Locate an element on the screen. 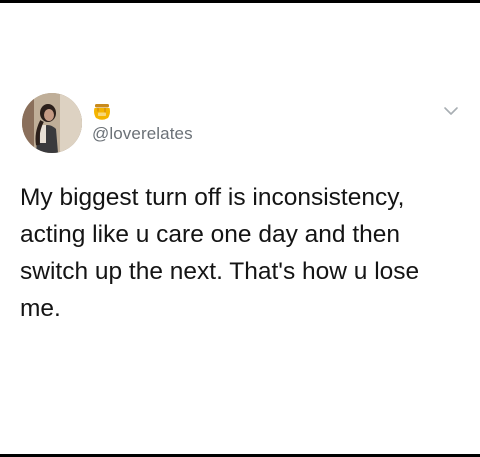 This screenshot has width=480, height=457. avatar is located at coordinates (52, 123).